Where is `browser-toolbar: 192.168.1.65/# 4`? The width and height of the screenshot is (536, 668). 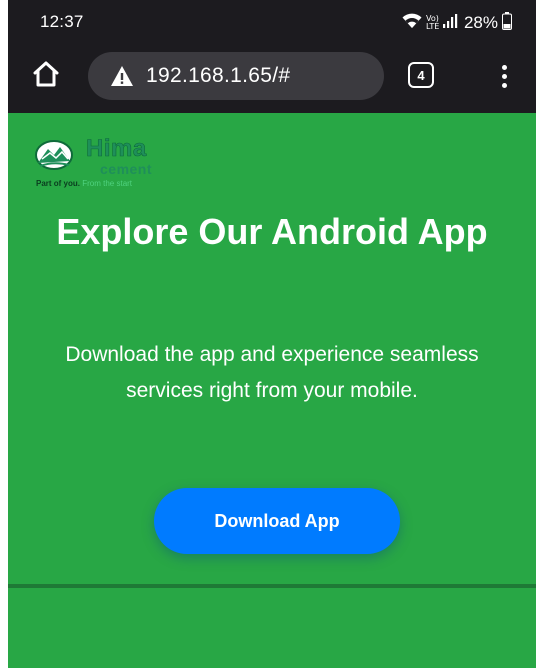 browser-toolbar: 192.168.1.65/# 4 is located at coordinates (272, 76).